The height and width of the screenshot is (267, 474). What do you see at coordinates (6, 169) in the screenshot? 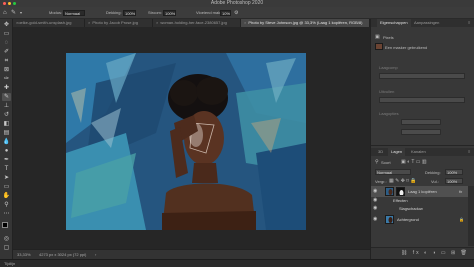
I see `type-tool-icon: T` at bounding box center [6, 169].